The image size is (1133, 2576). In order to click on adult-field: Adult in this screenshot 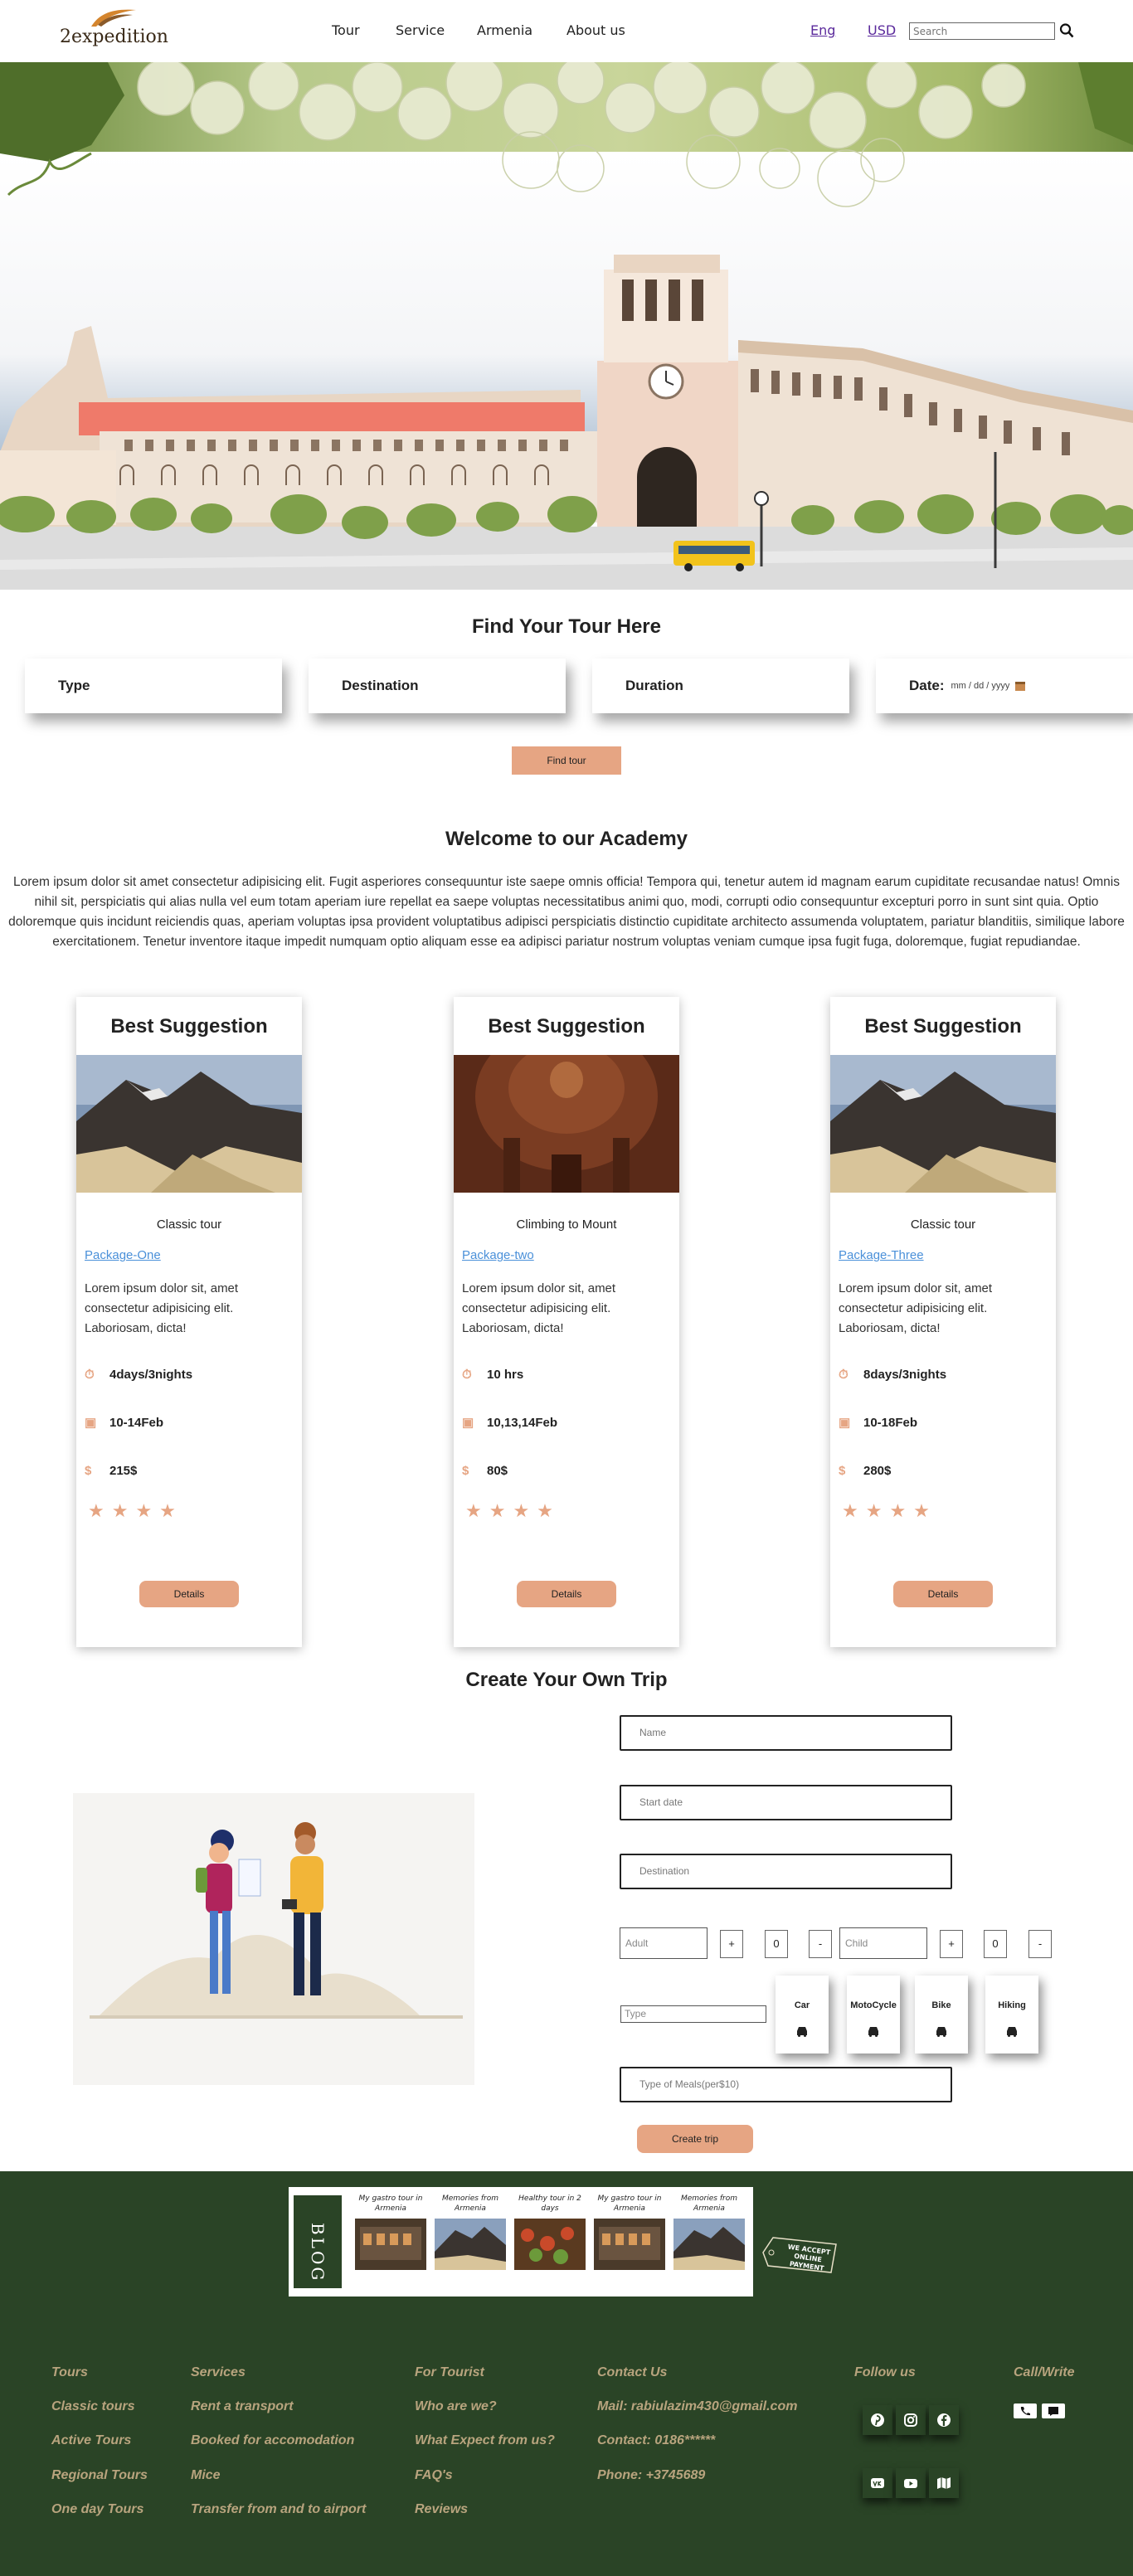, I will do `click(664, 1943)`.